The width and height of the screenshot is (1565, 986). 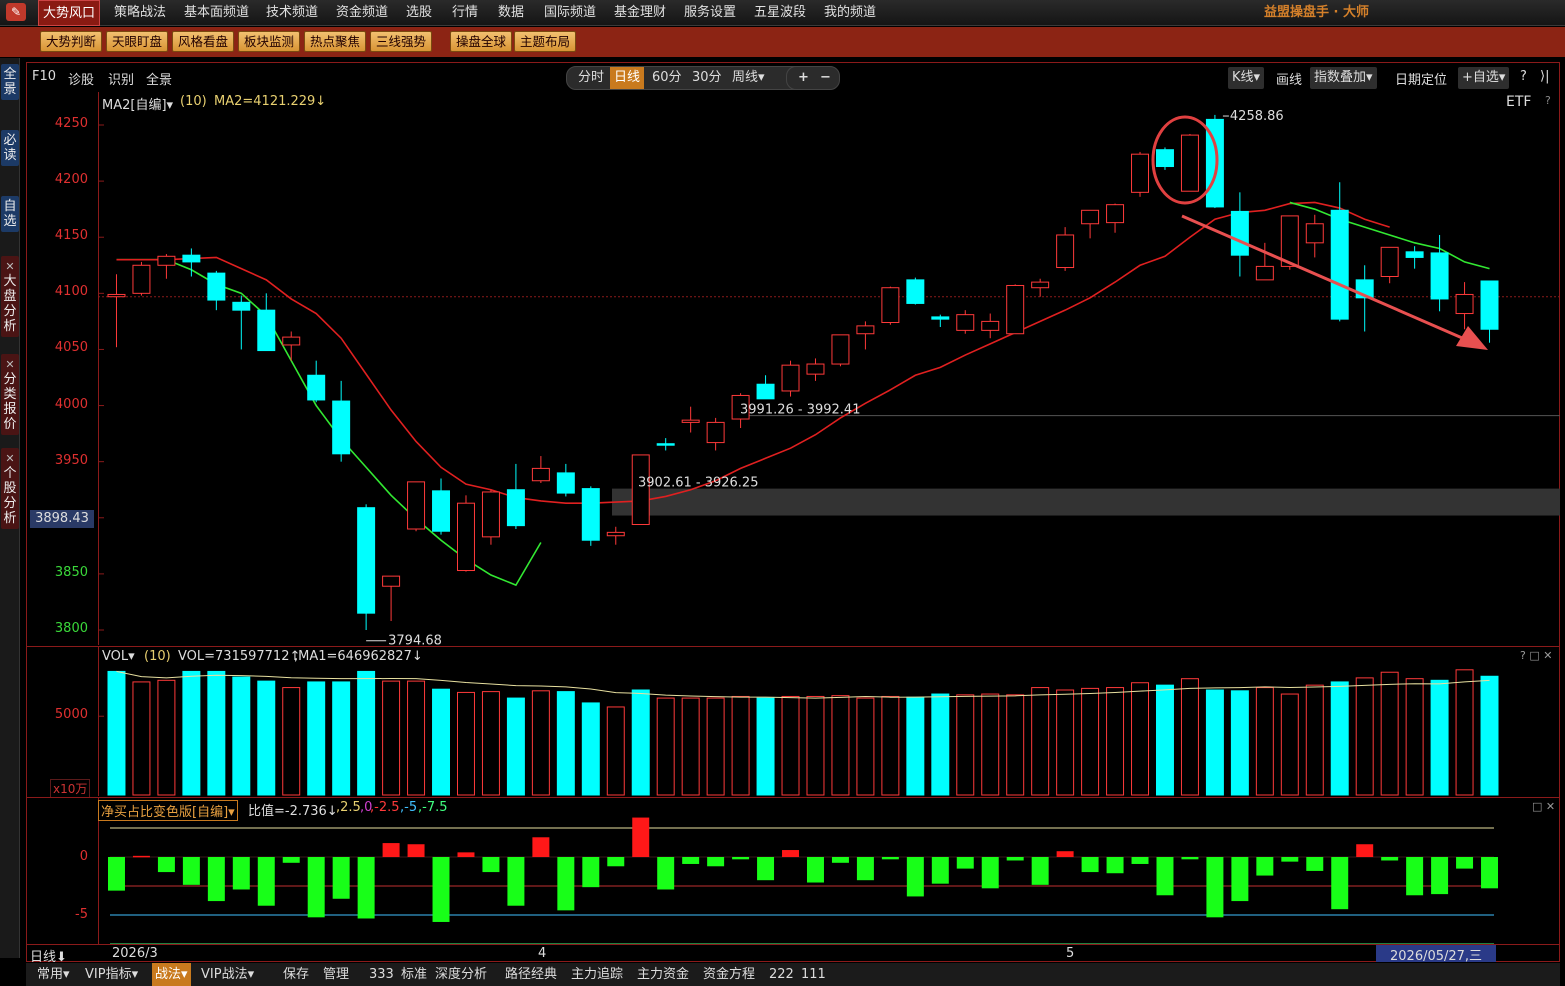 What do you see at coordinates (591, 78) in the screenshot?
I see `period-tab-intraday: 分时` at bounding box center [591, 78].